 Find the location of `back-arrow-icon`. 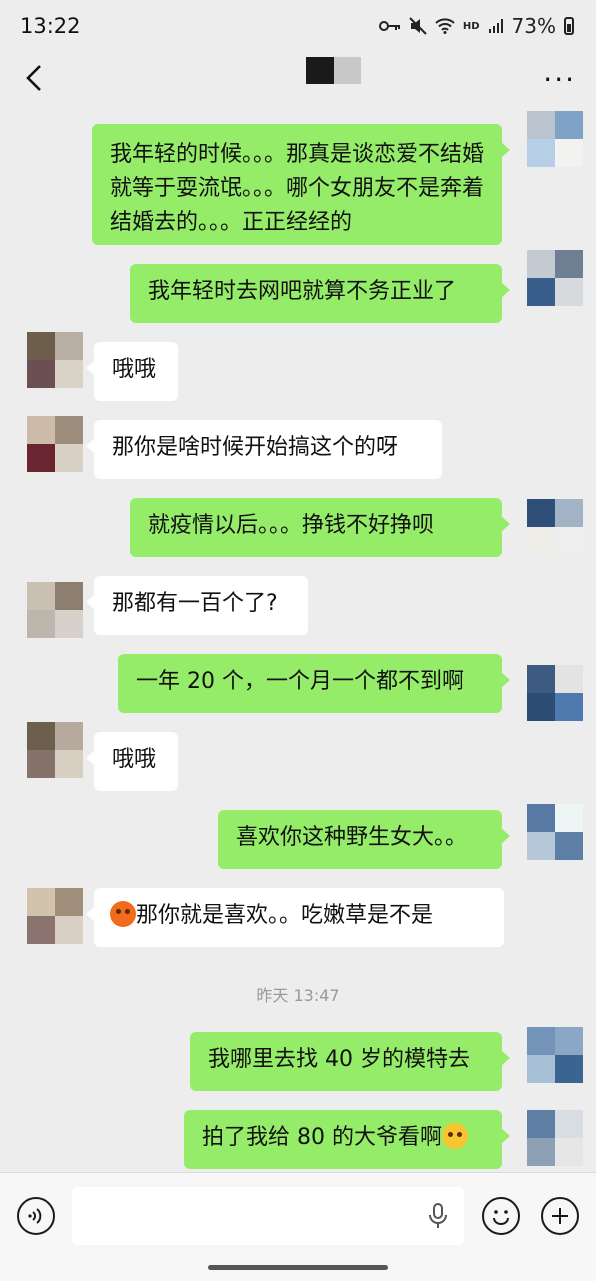

back-arrow-icon is located at coordinates (36, 78).